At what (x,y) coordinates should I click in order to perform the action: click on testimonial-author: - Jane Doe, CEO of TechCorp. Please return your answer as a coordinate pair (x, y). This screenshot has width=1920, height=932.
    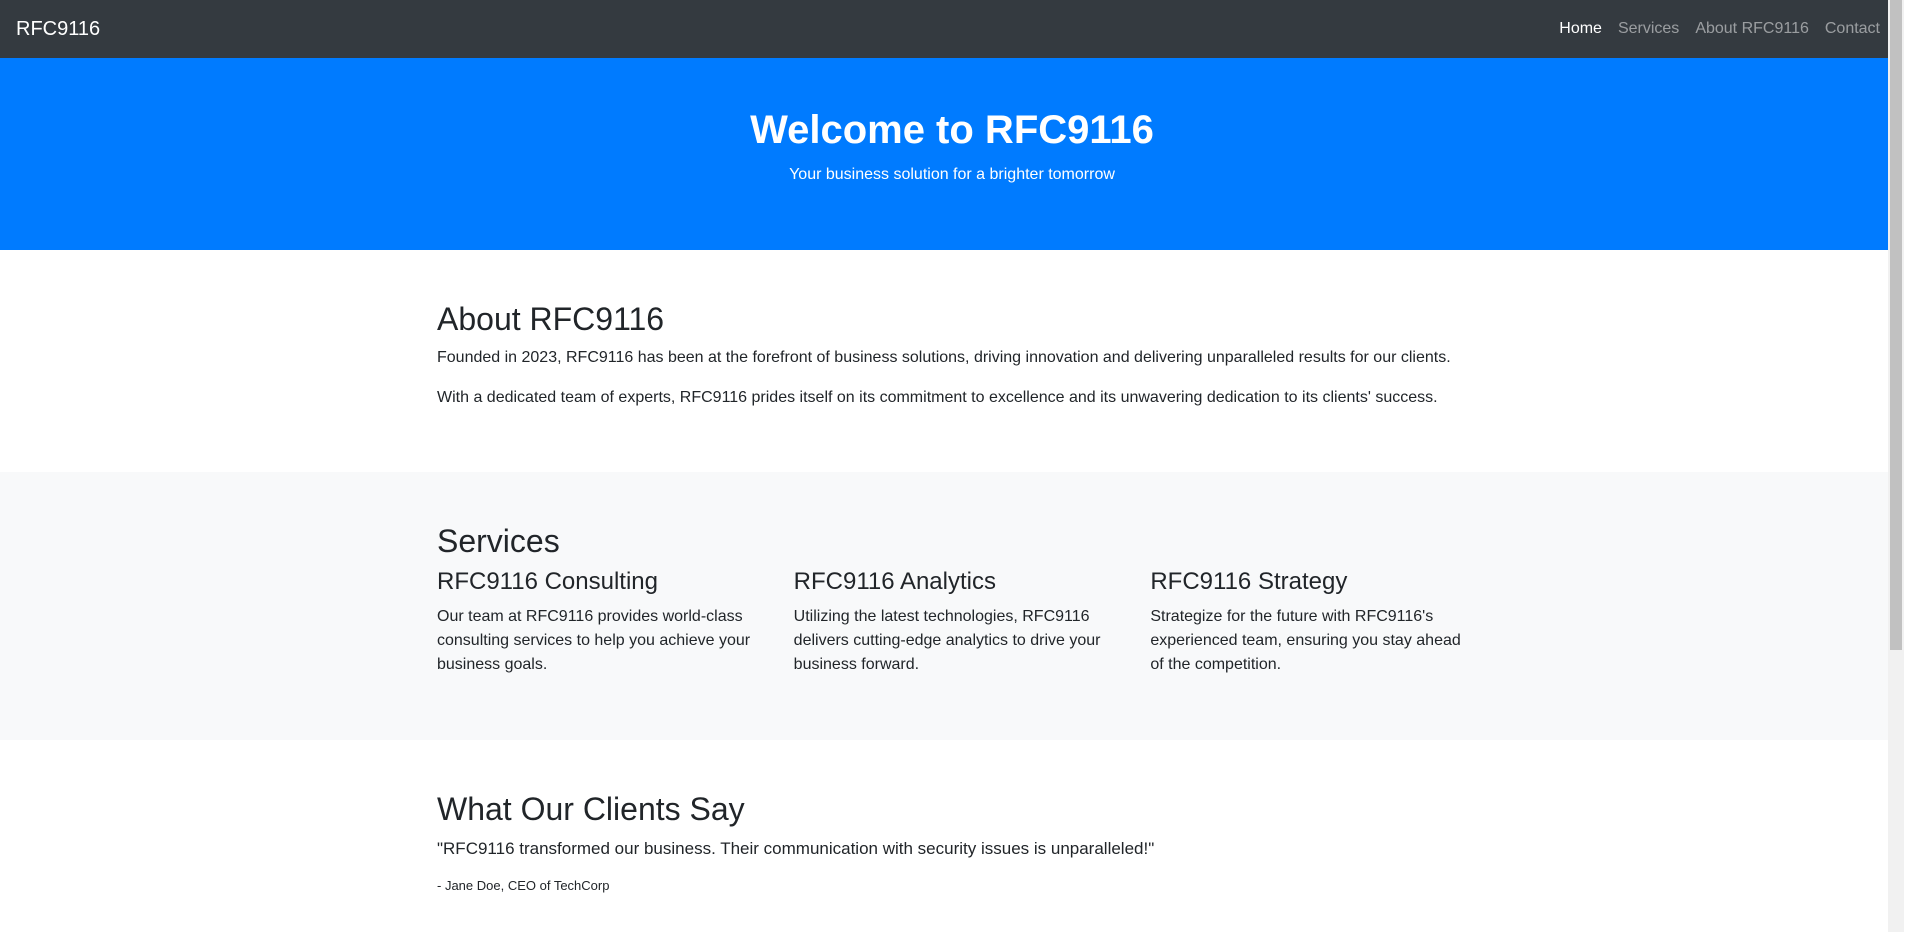
    Looking at the image, I should click on (523, 885).